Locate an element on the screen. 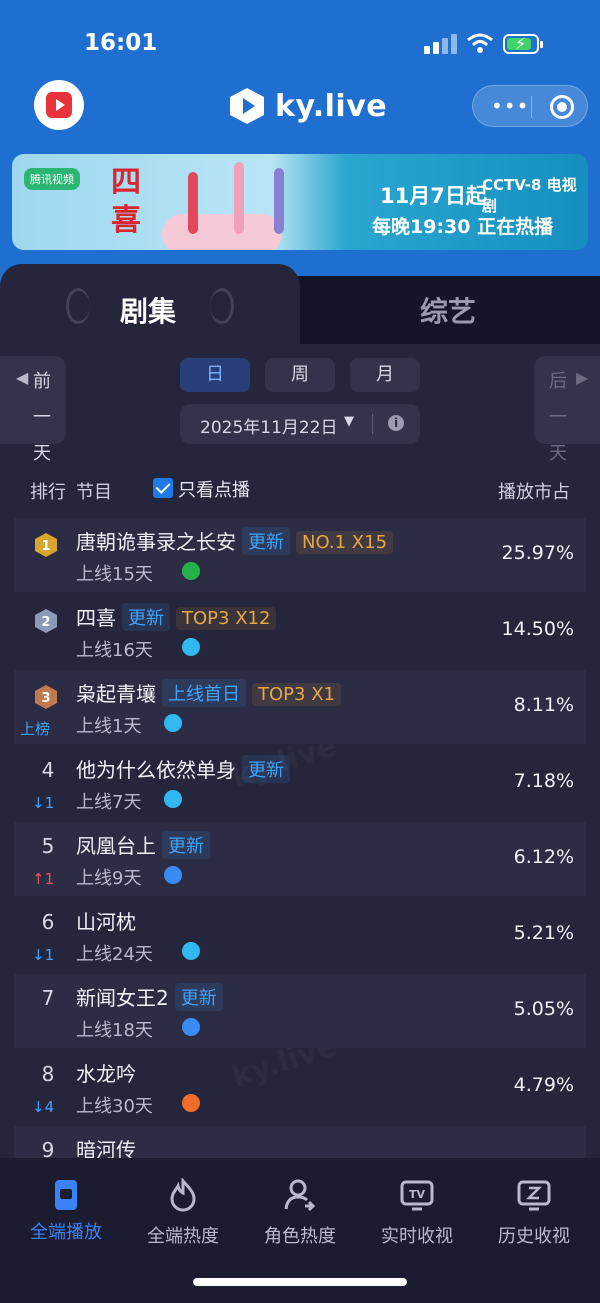 This screenshot has height=1303, width=600. status-time: 16:01 is located at coordinates (121, 43).